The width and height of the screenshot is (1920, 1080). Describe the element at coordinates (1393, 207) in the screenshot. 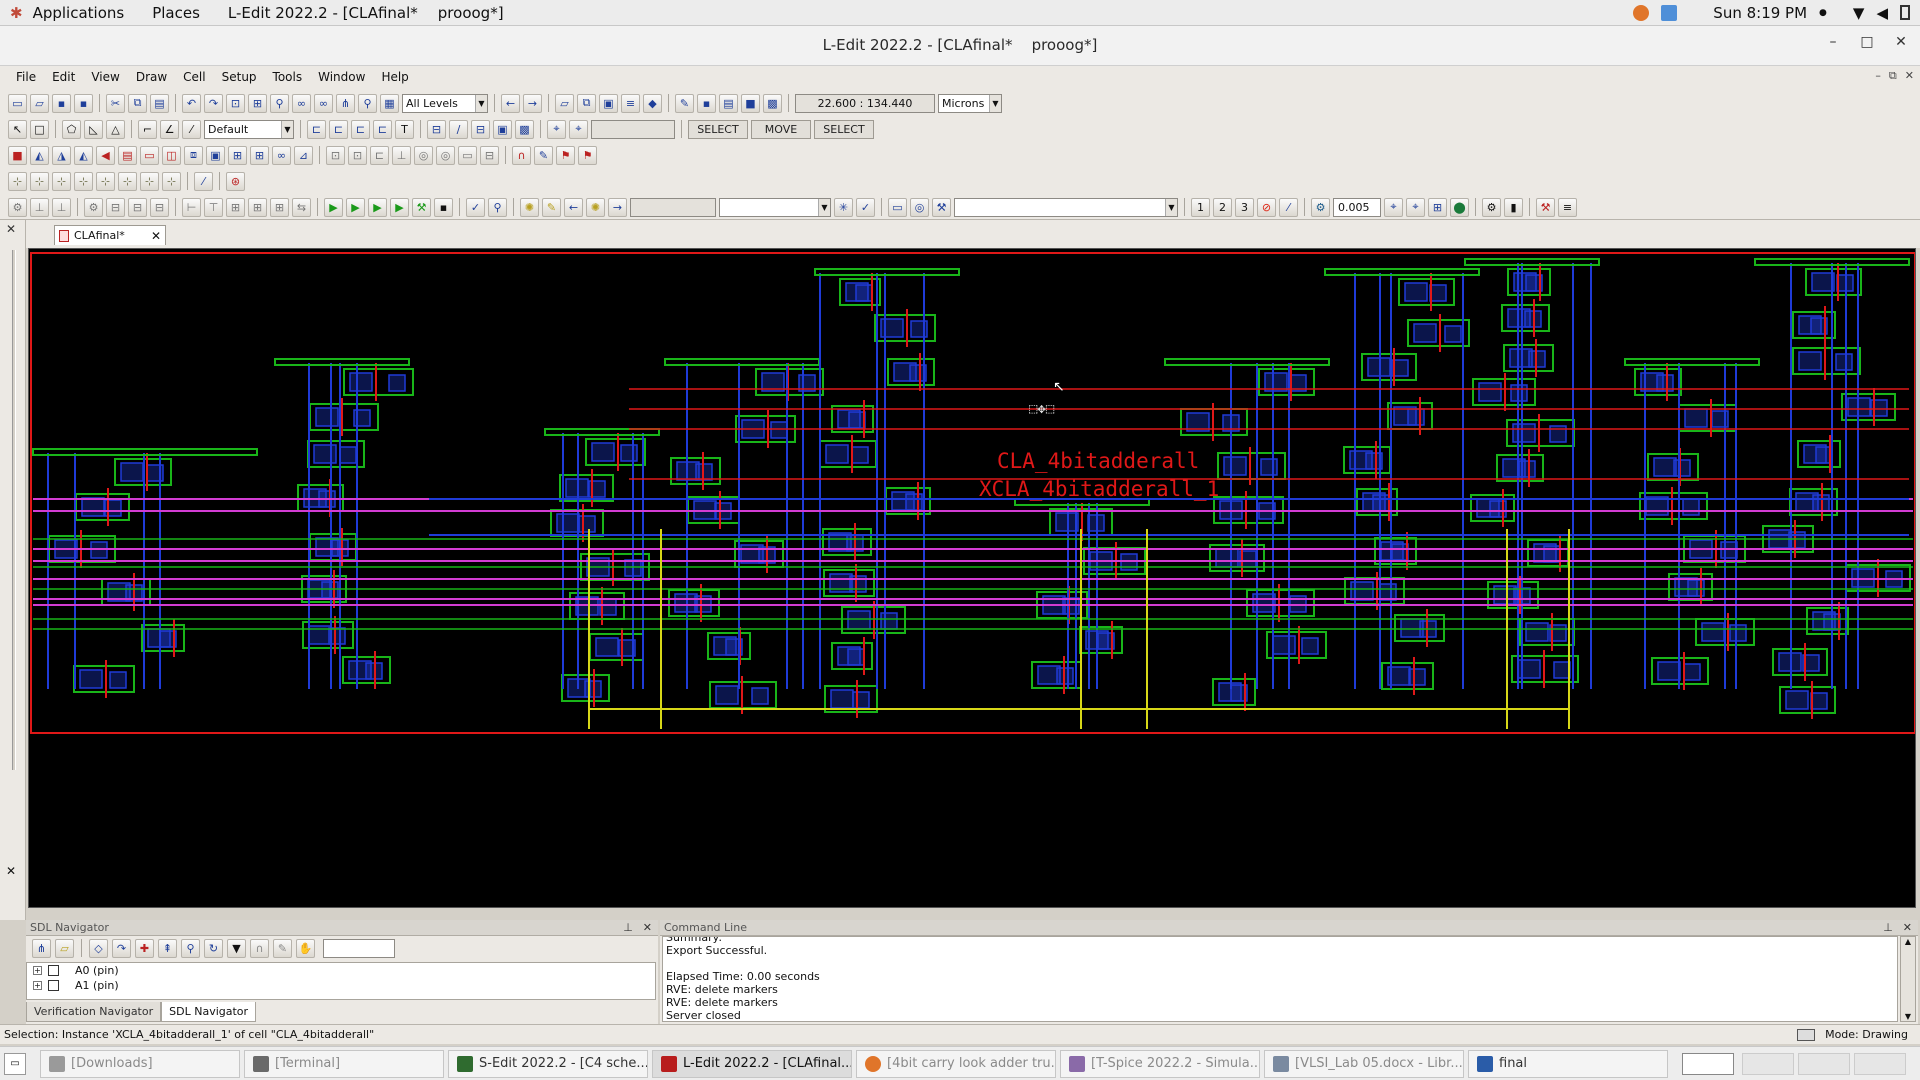

I see `crosshair-icon: ⌖` at that location.